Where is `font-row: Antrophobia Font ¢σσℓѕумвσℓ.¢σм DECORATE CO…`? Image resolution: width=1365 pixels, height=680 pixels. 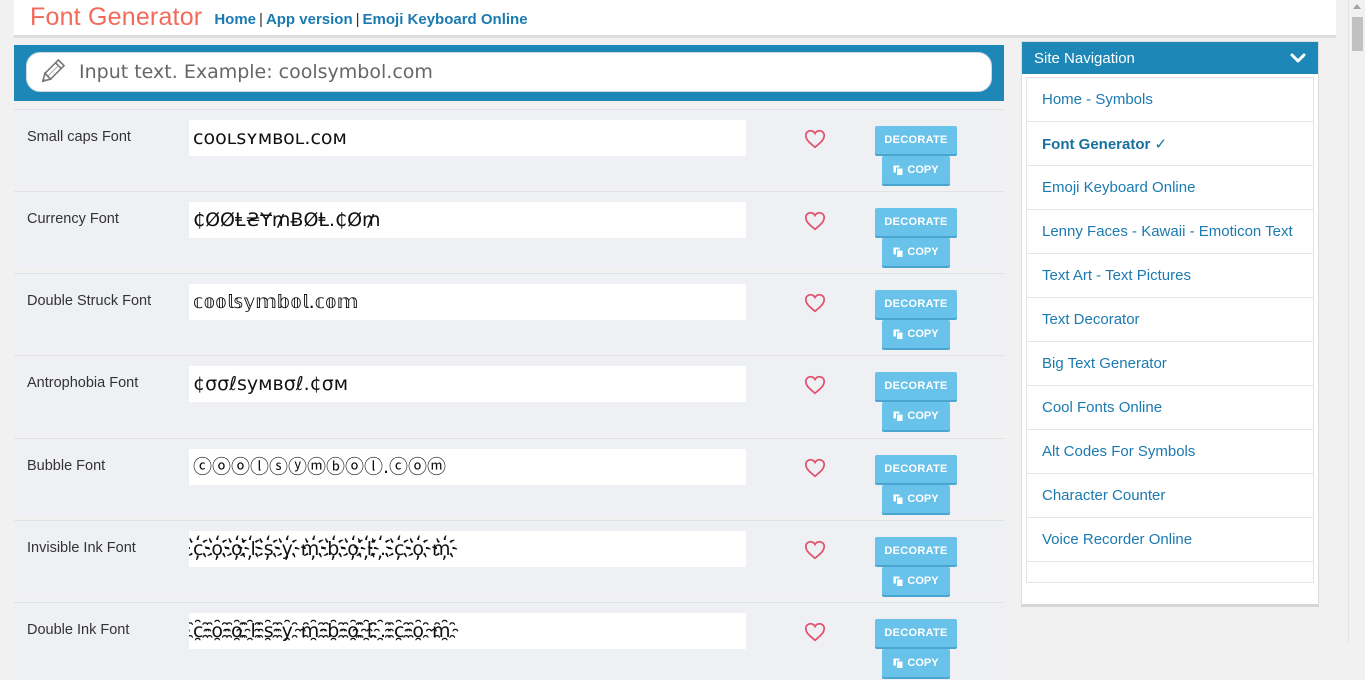
font-row: Antrophobia Font ¢σσℓѕумвσℓ.¢σм DECORATE CO… is located at coordinates (509, 394).